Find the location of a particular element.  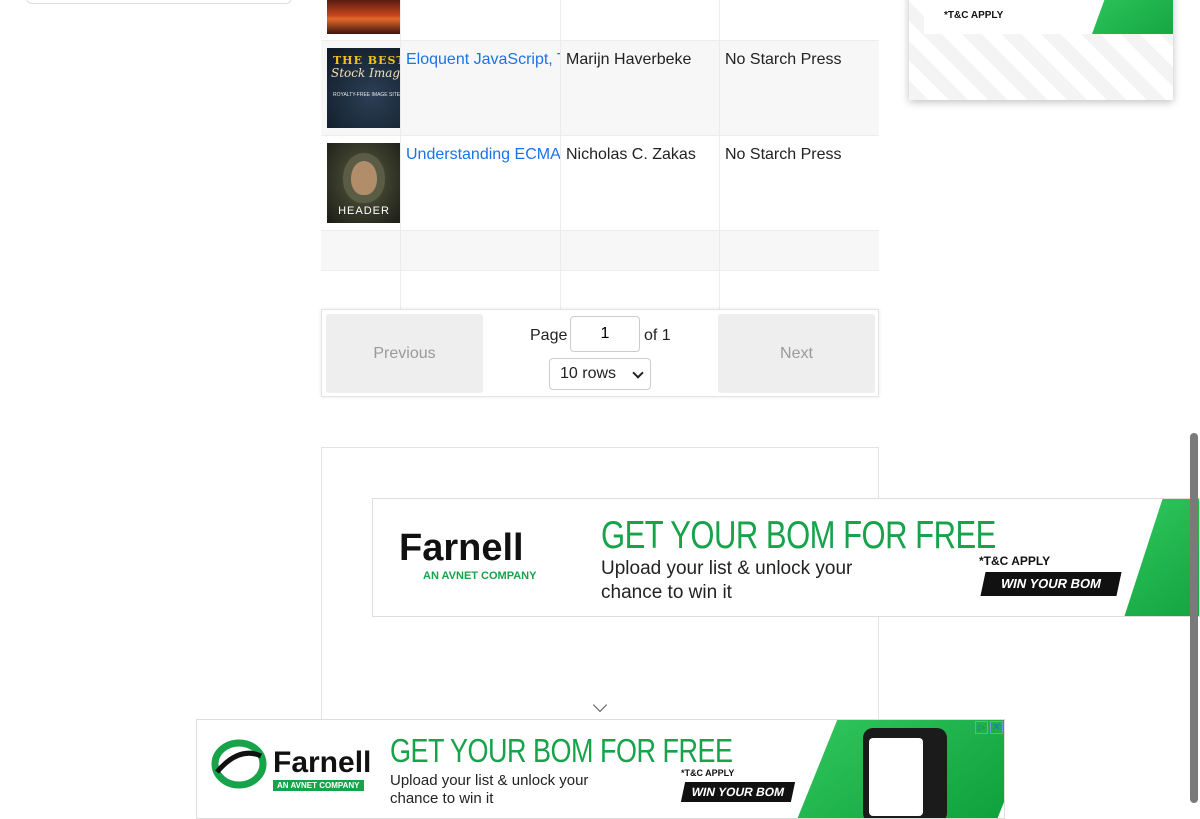

publisher-cell is located at coordinates (799, 20).